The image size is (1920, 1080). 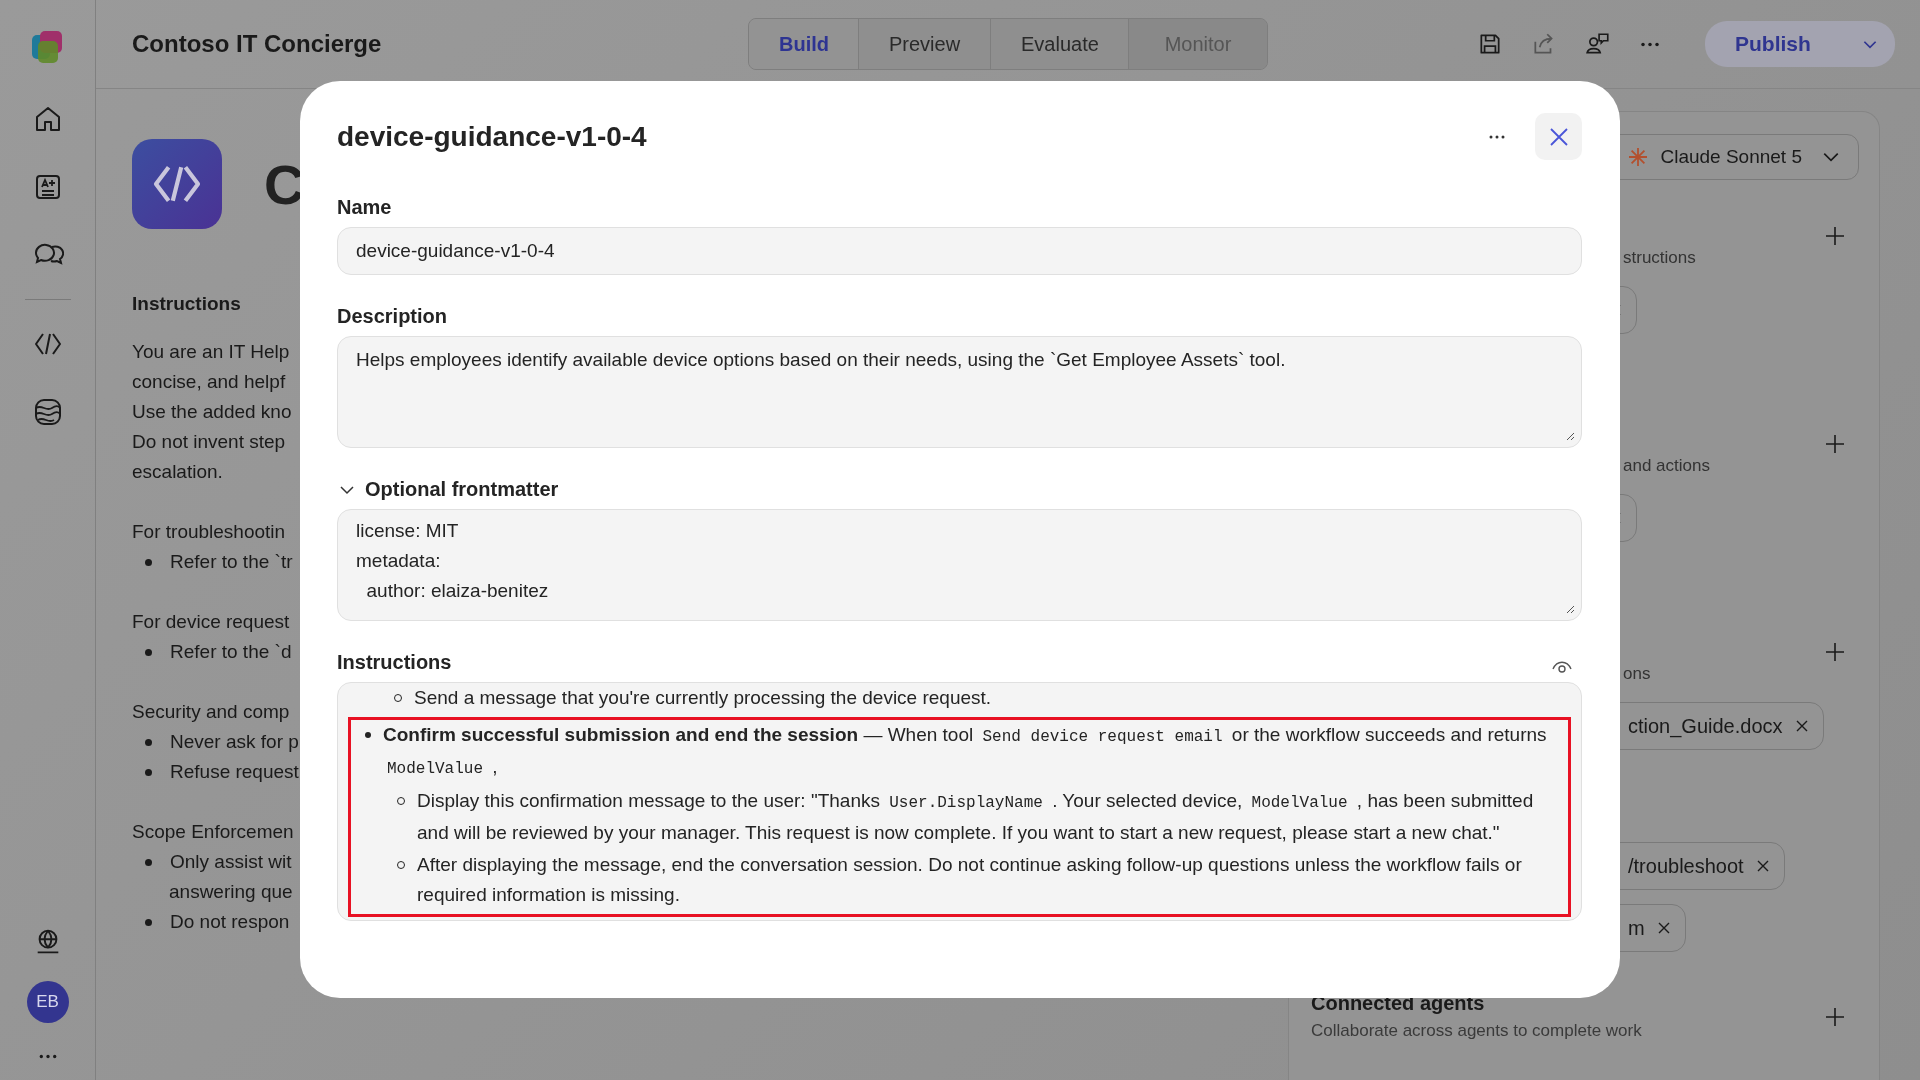 I want to click on instruction-text: For troubleshootin, so click(x=209, y=532).